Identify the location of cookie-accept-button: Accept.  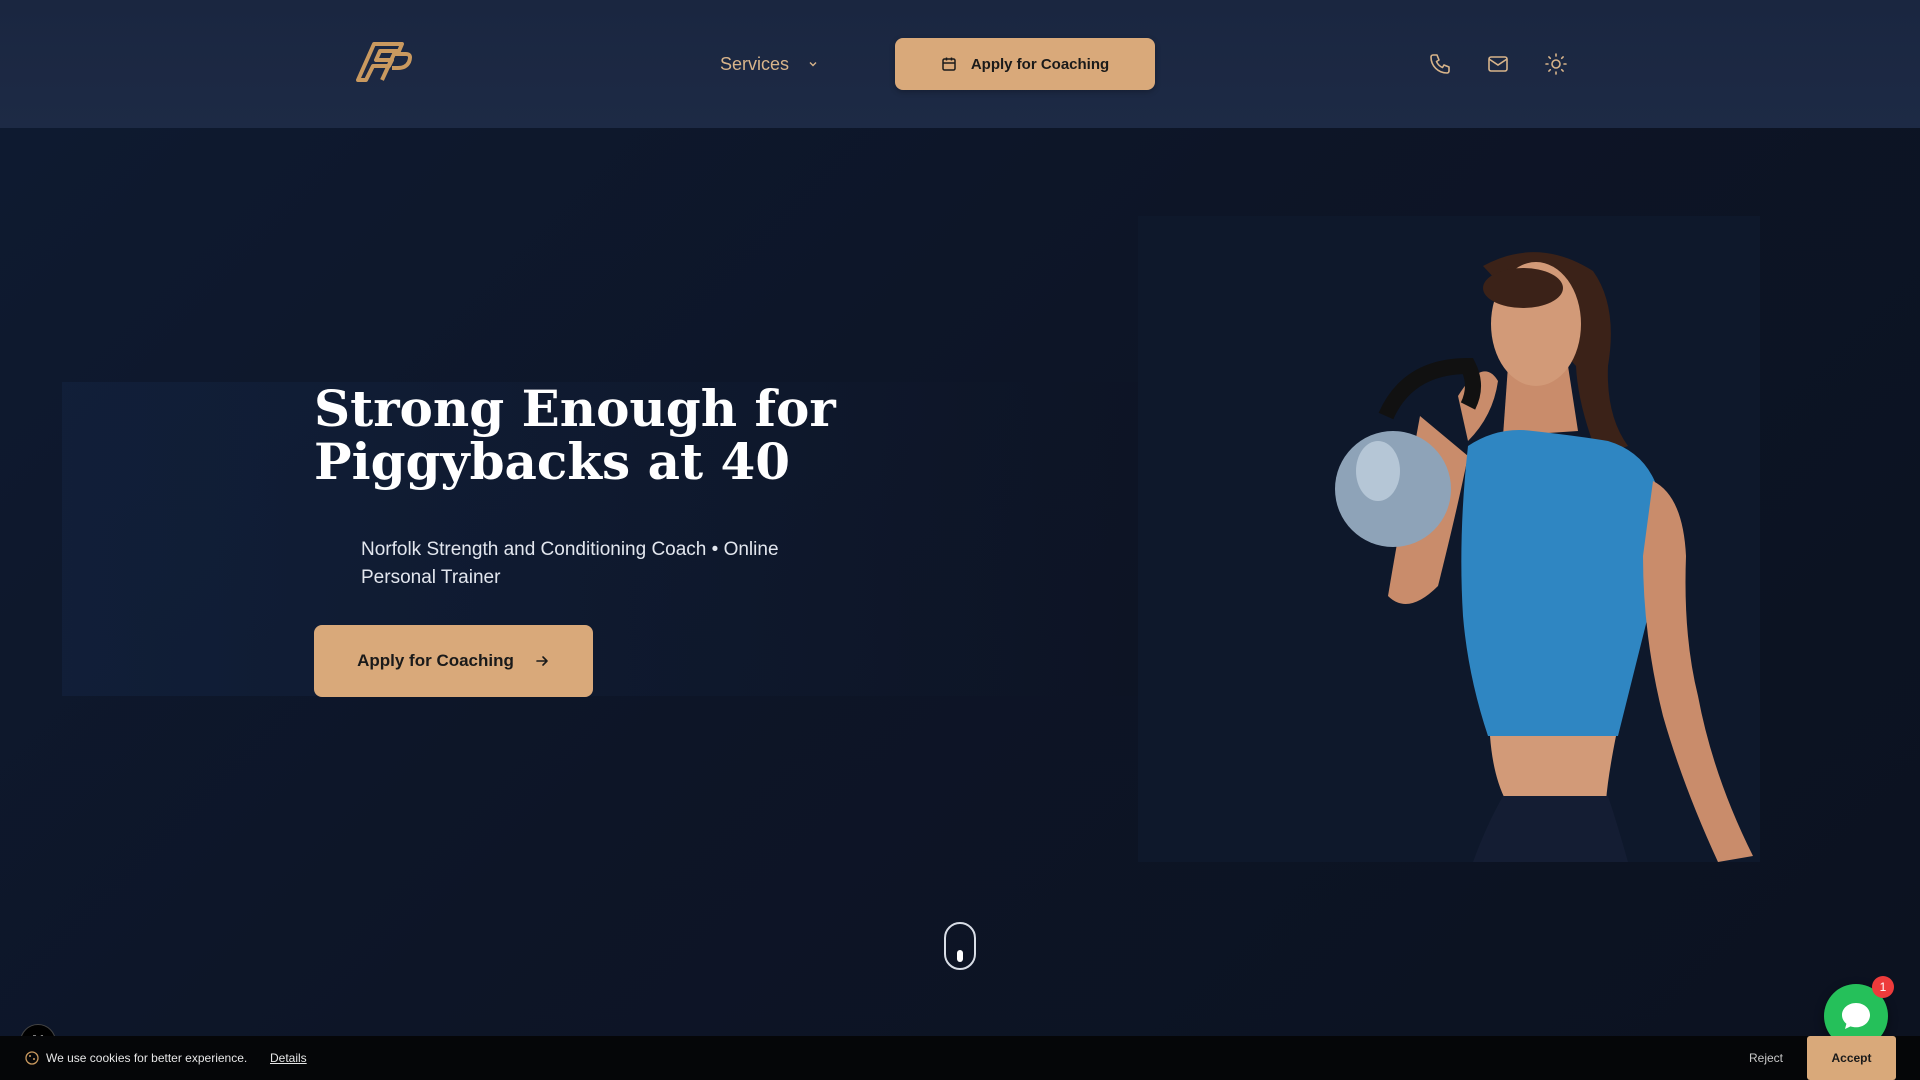
(1851, 1058).